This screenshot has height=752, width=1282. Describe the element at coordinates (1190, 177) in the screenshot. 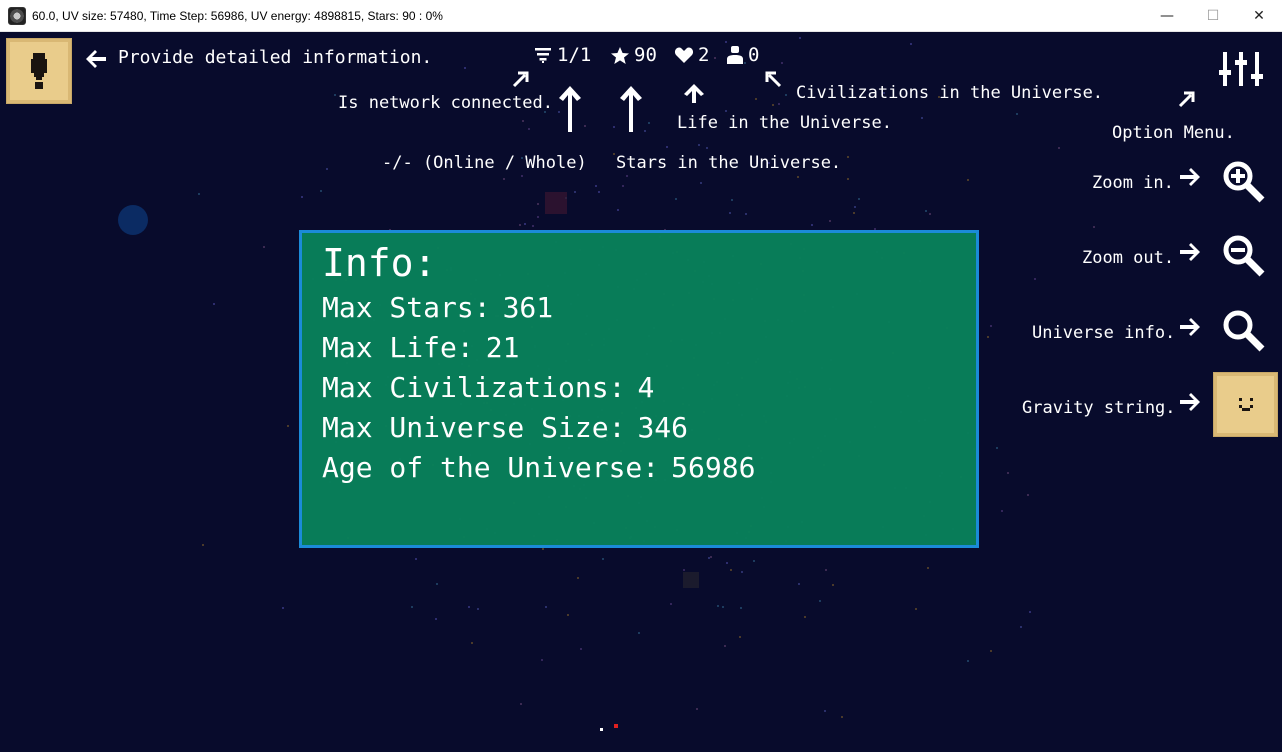

I see `arrow-right-icon` at that location.